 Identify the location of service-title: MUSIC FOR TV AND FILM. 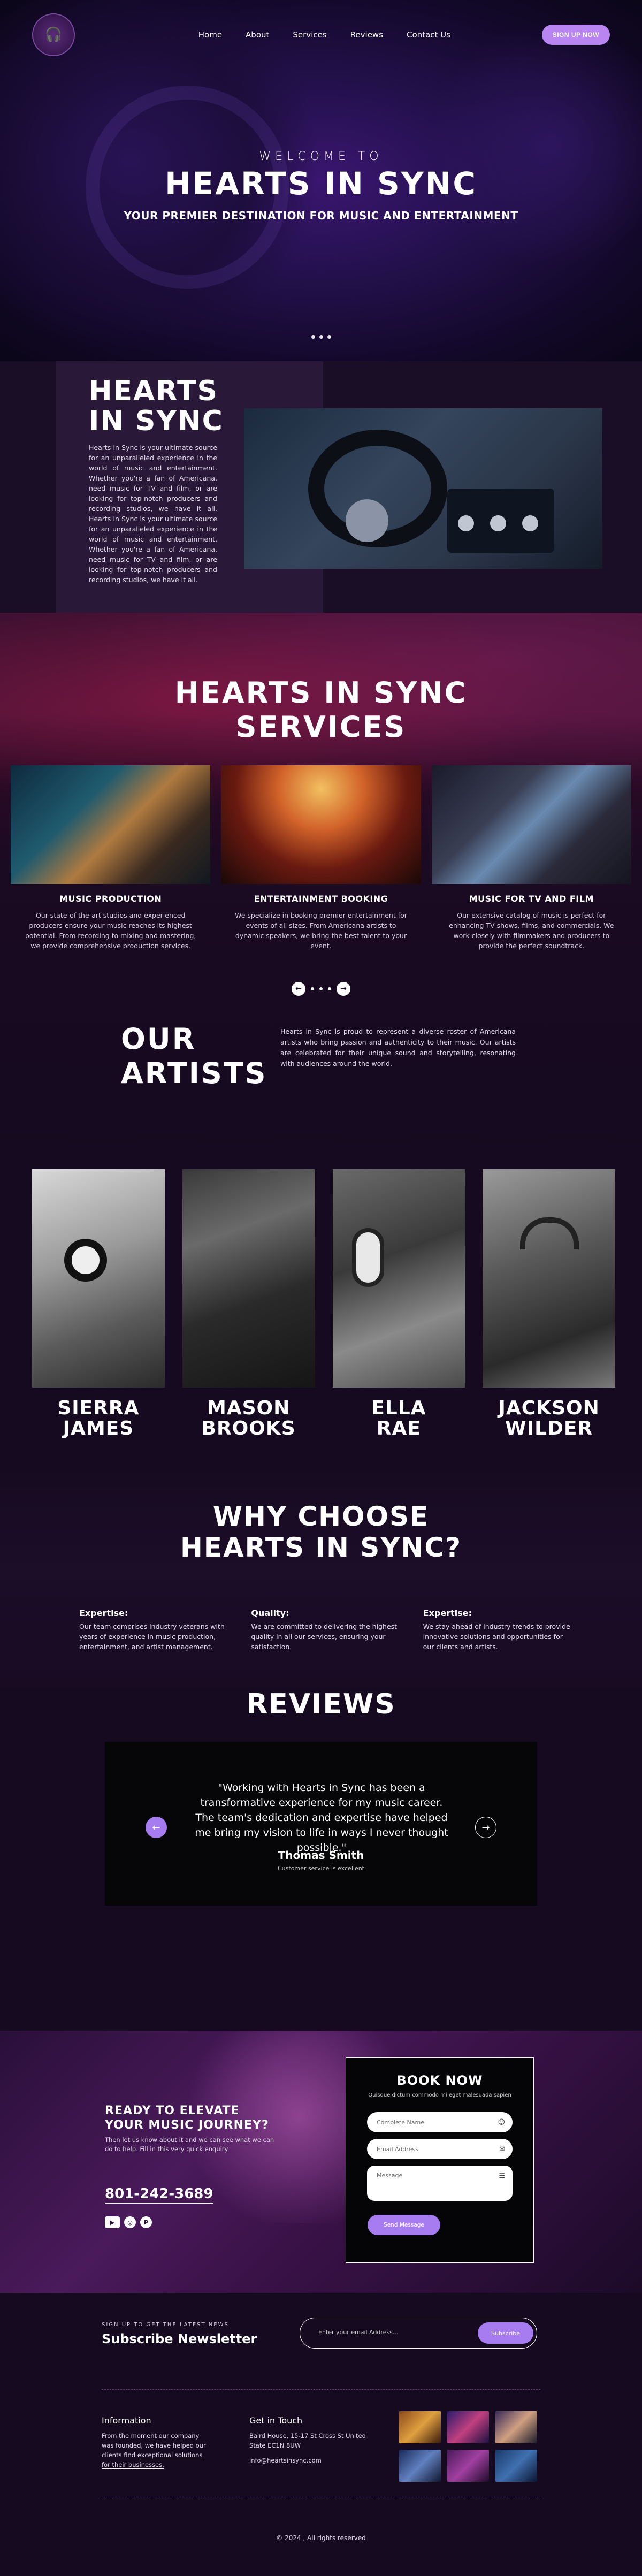
(531, 899).